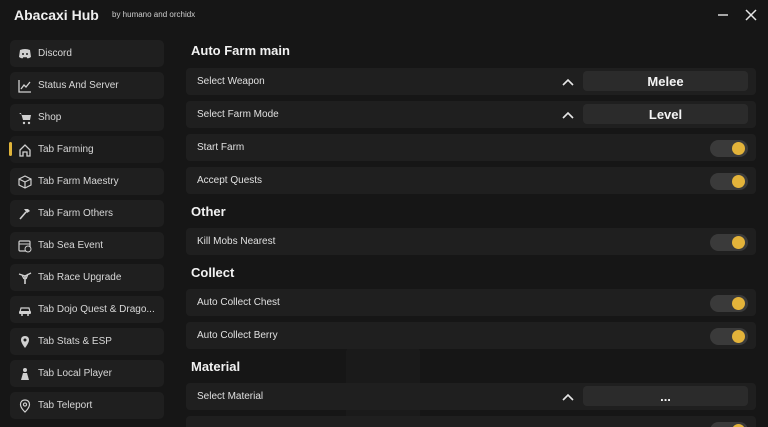 Image resolution: width=768 pixels, height=427 pixels. Describe the element at coordinates (25, 214) in the screenshot. I see `hammer-icon` at that location.